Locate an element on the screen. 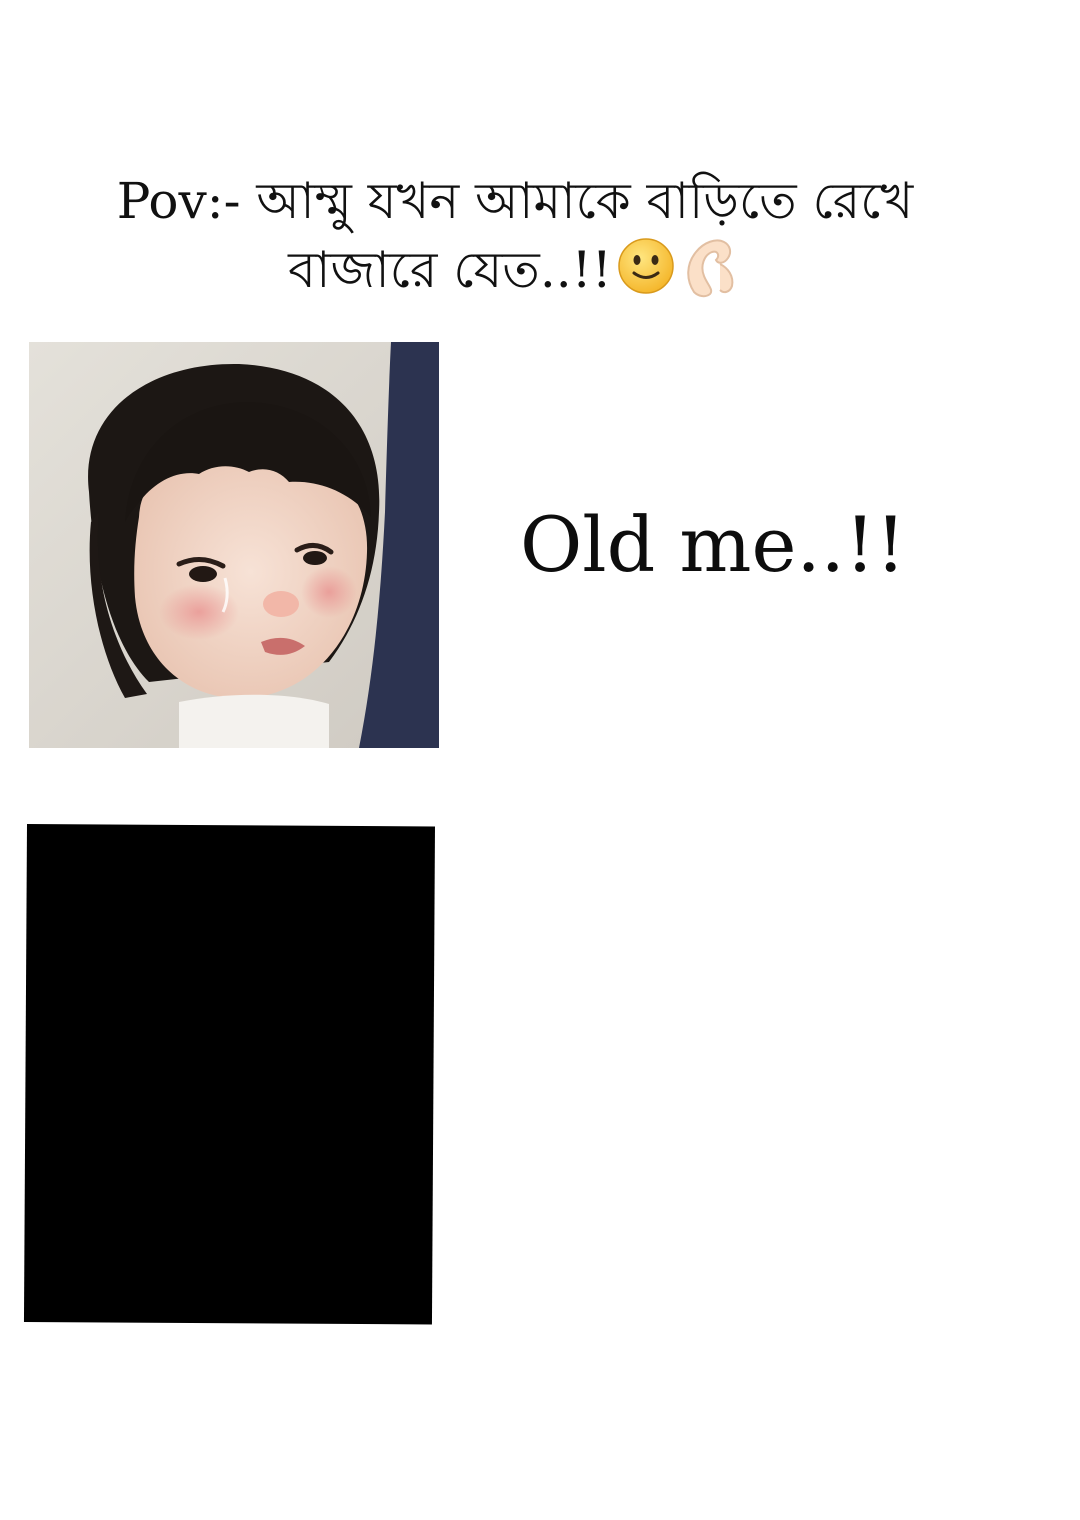 The height and width of the screenshot is (1520, 1080). caption-line-2-wrap: বাজারে যেত..!! is located at coordinates (515, 274).